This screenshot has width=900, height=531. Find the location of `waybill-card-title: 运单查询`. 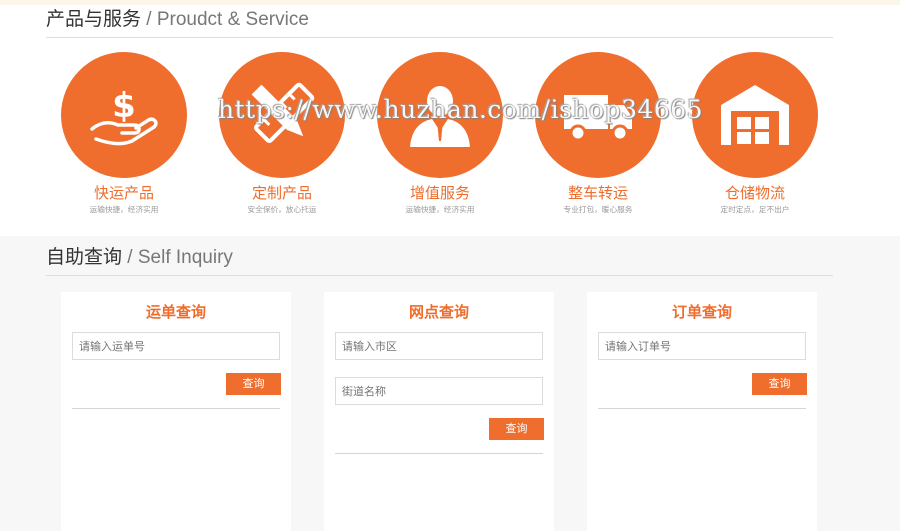

waybill-card-title: 运单查询 is located at coordinates (175, 312).